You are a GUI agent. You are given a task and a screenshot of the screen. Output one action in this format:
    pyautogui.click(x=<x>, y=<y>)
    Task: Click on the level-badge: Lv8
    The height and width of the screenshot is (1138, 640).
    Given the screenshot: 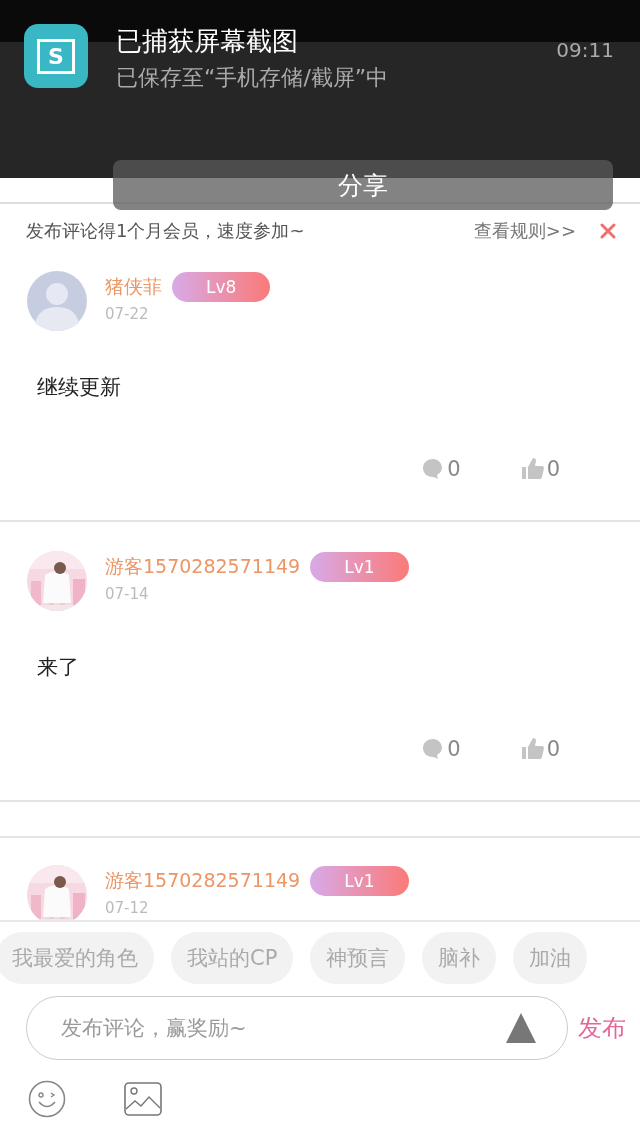 What is the action you would take?
    pyautogui.click(x=221, y=287)
    